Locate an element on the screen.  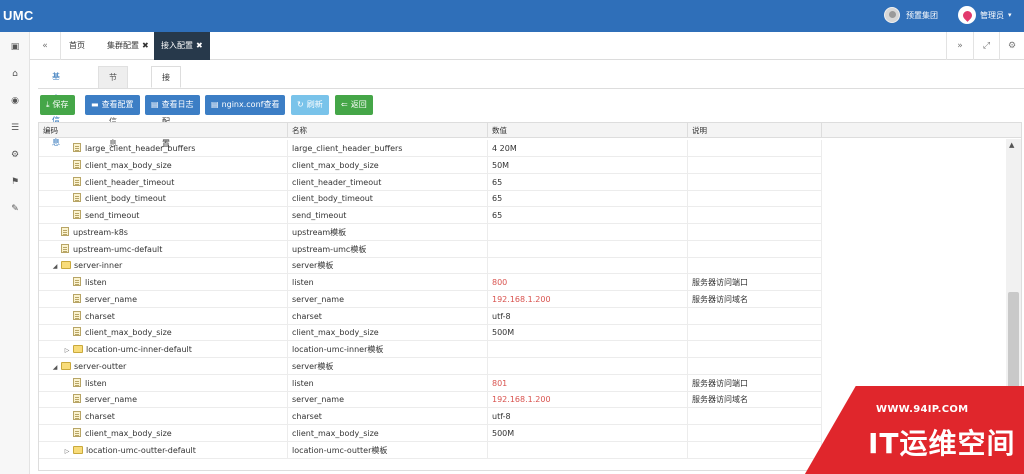
save-button: ⤓ 保存 is located at coordinates (57, 105).